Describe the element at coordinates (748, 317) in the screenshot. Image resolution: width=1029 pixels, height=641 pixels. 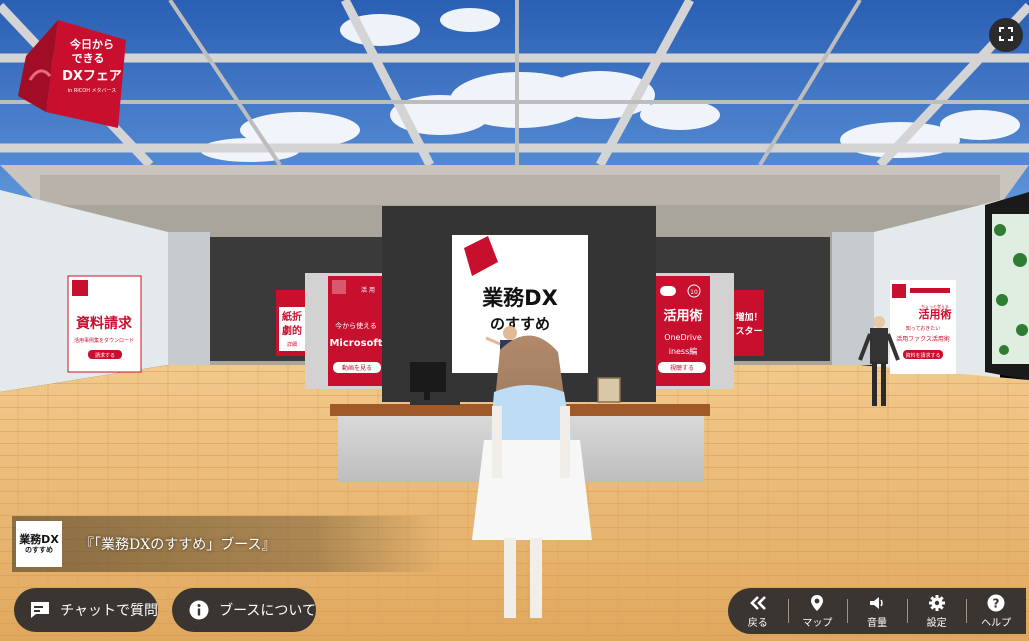
I see `svg-text: 増加！` at that location.